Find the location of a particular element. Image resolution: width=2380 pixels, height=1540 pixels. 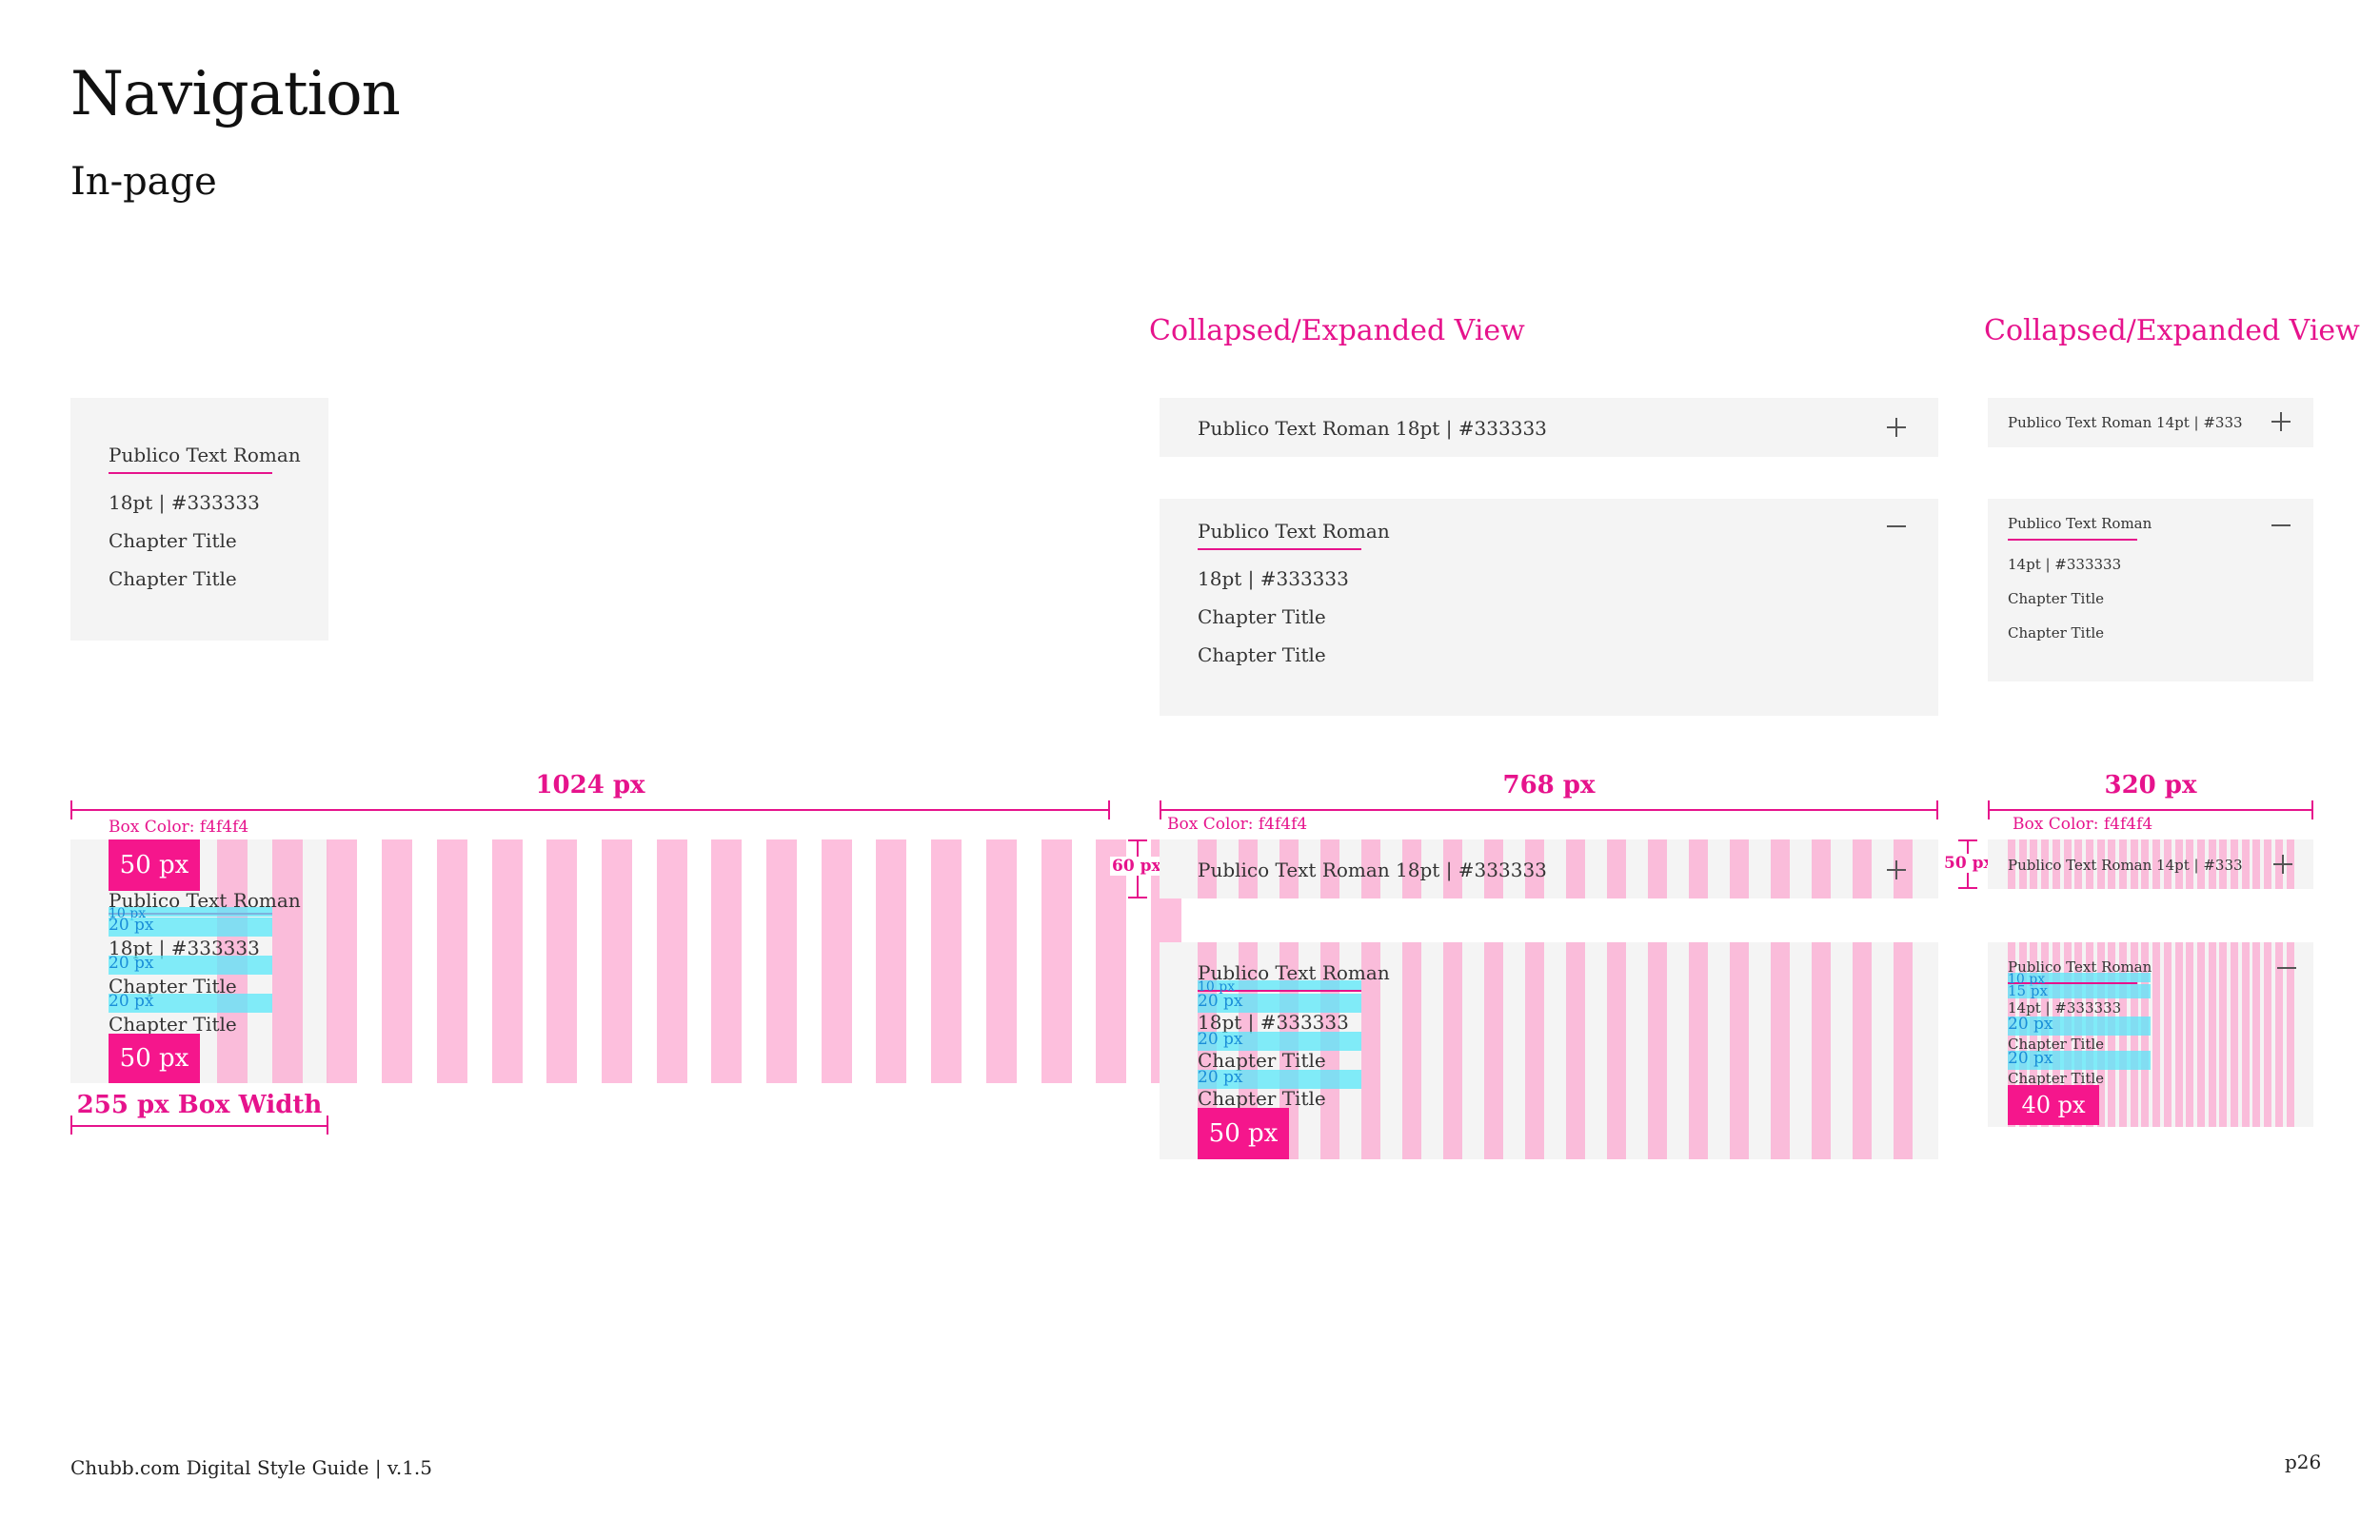

page-title: Navigation is located at coordinates (235, 94).